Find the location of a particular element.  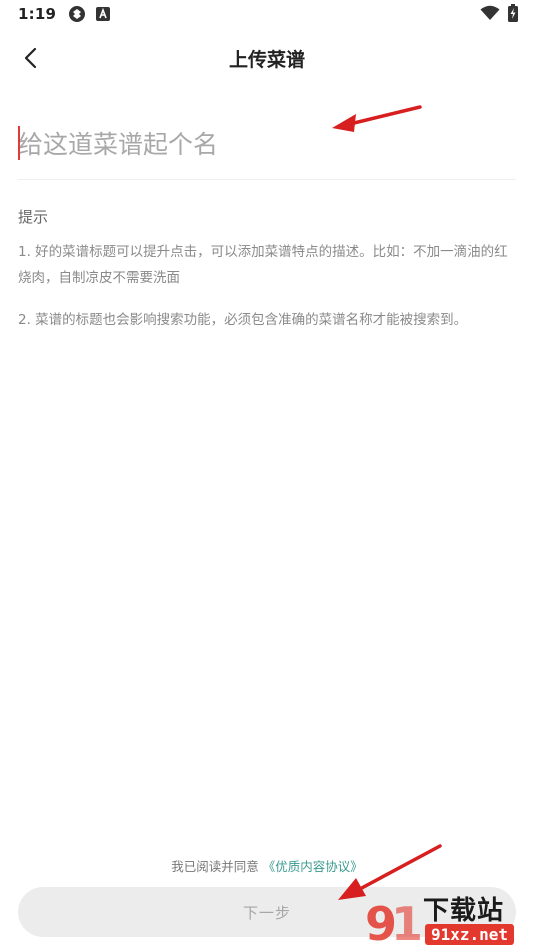

agreement-line: 我已阅读并同意 《优质内容协议》 is located at coordinates (267, 865).